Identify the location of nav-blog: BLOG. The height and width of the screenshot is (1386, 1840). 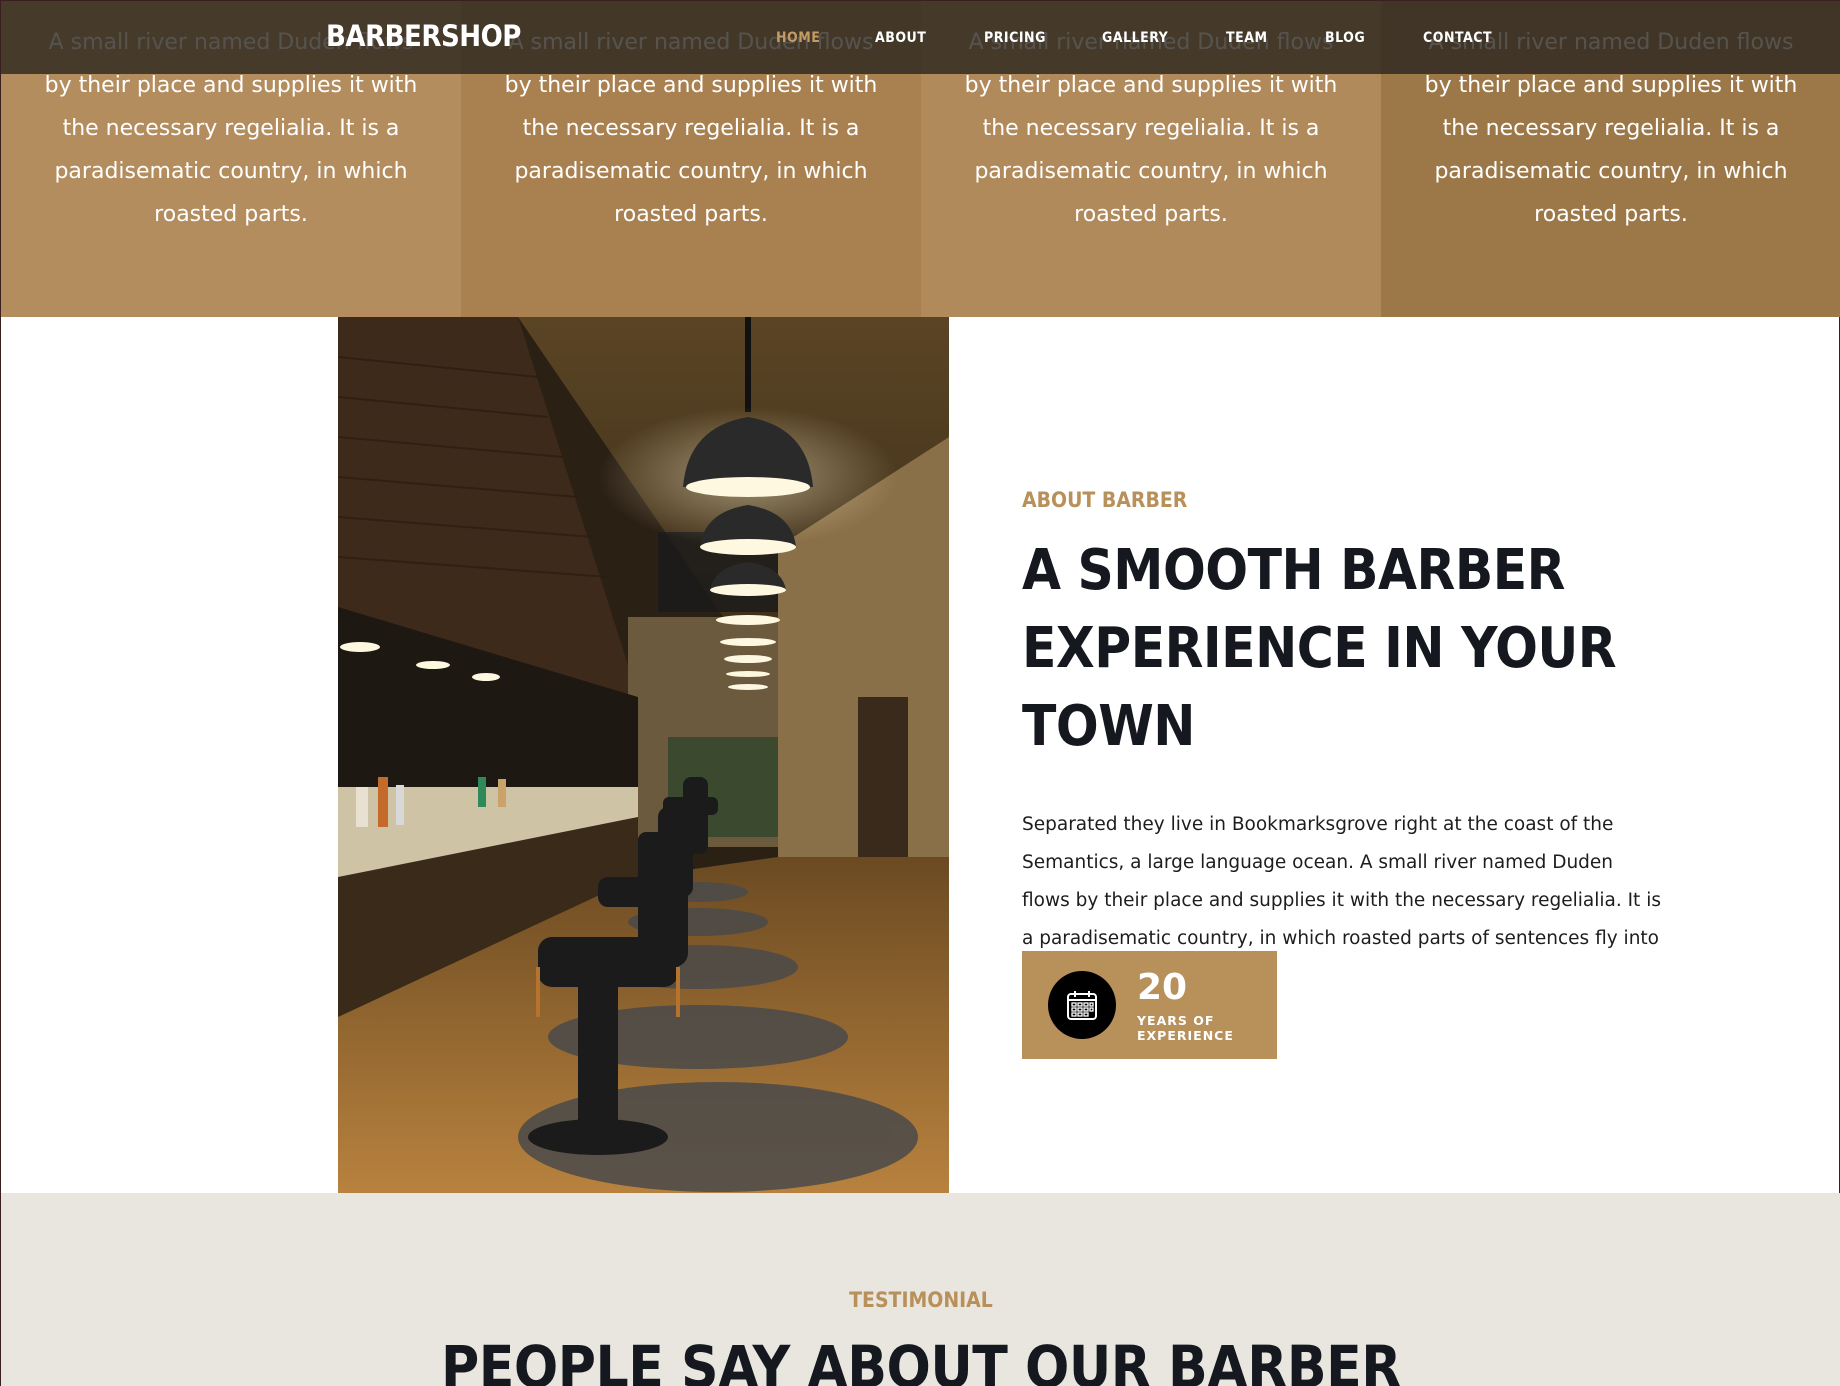
(1345, 38).